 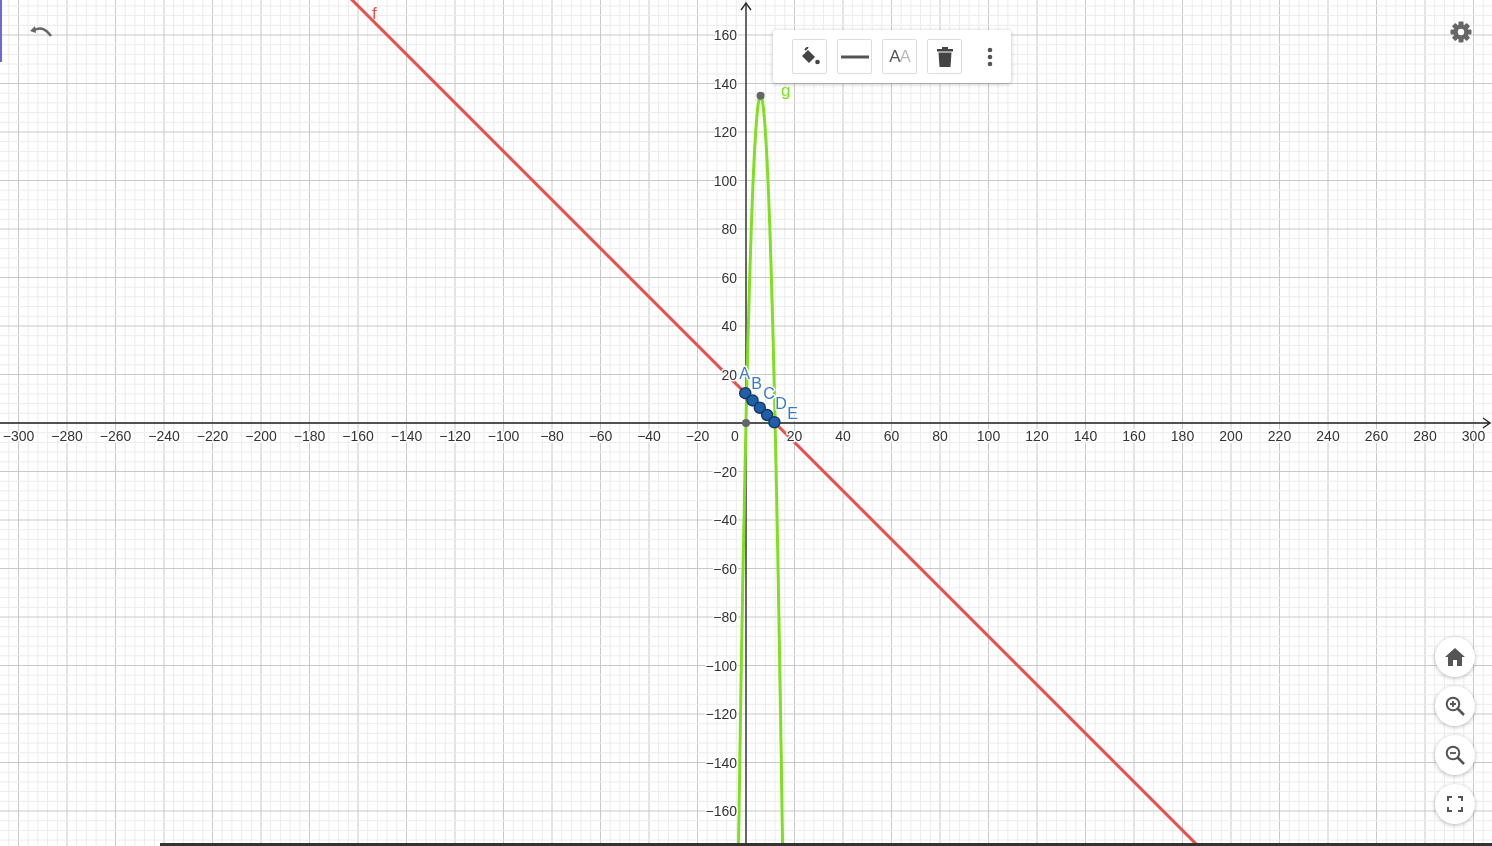 I want to click on y-tick-label: −60, so click(x=725, y=568).